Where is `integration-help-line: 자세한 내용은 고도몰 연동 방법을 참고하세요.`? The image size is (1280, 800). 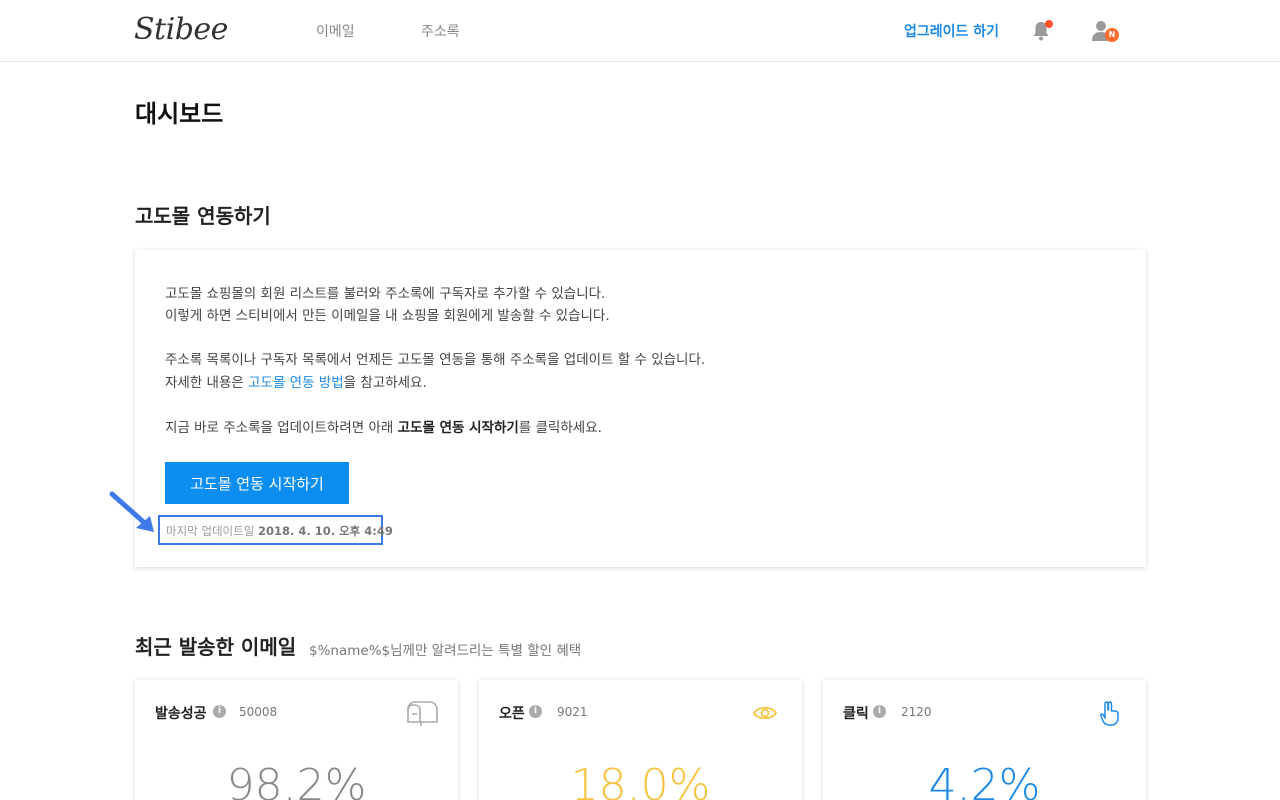 integration-help-line: 자세한 내용은 고도몰 연동 방법을 참고하세요. is located at coordinates (296, 381).